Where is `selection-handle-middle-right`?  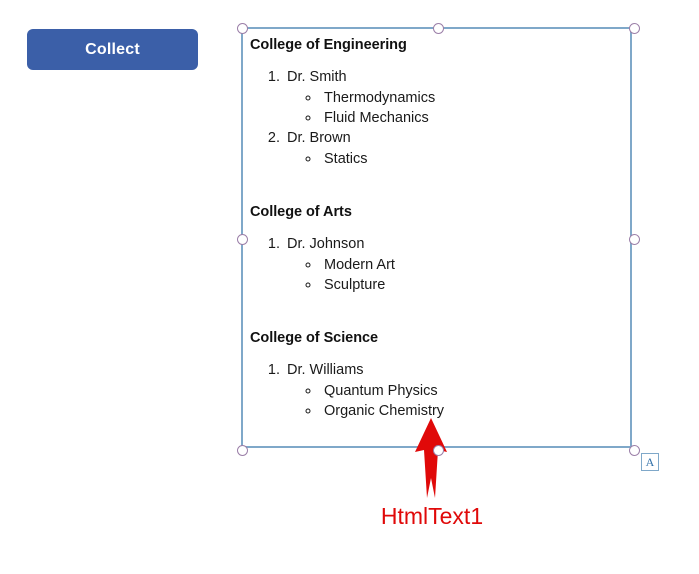
selection-handle-middle-right is located at coordinates (634, 239).